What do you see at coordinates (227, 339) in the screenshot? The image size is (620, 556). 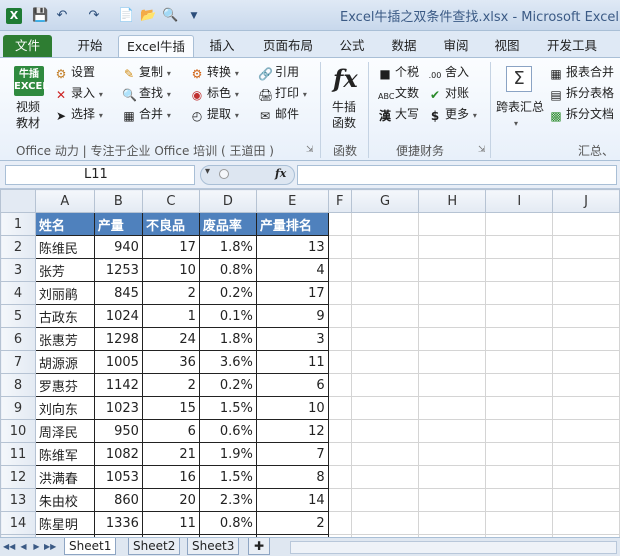 I see `data-cell: 1.8%` at bounding box center [227, 339].